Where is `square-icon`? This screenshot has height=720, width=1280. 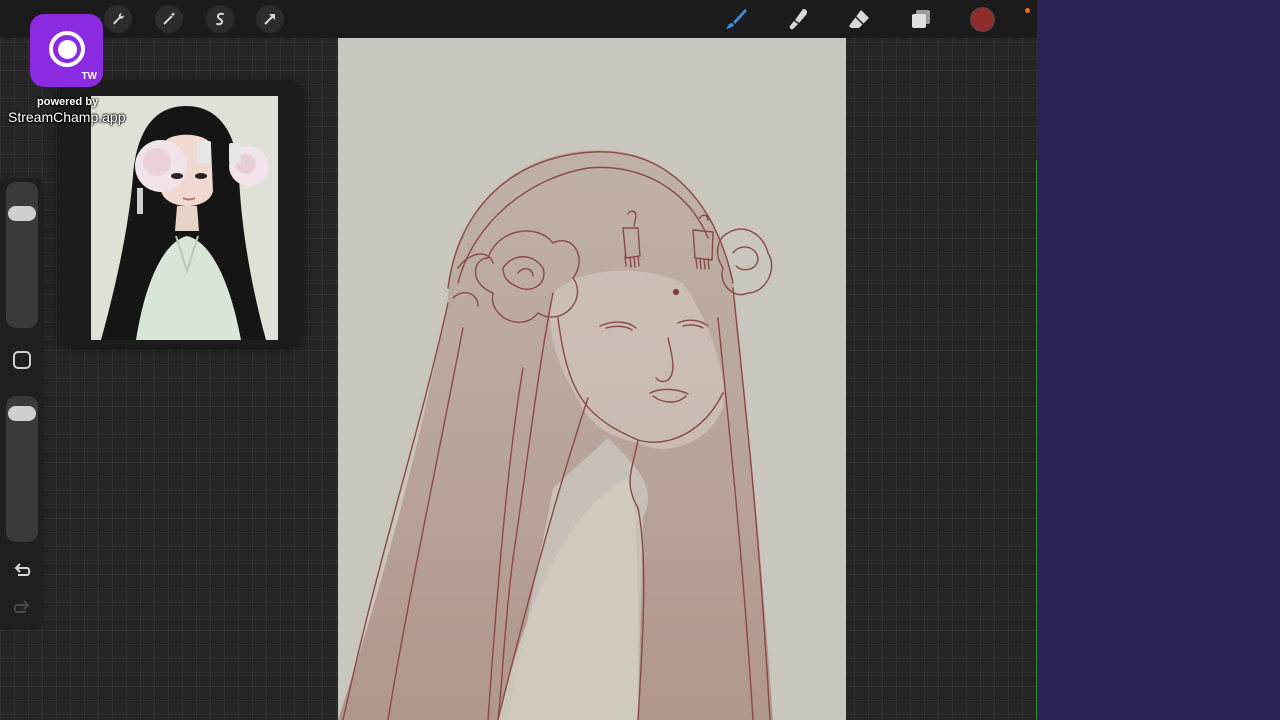
square-icon is located at coordinates (22, 360).